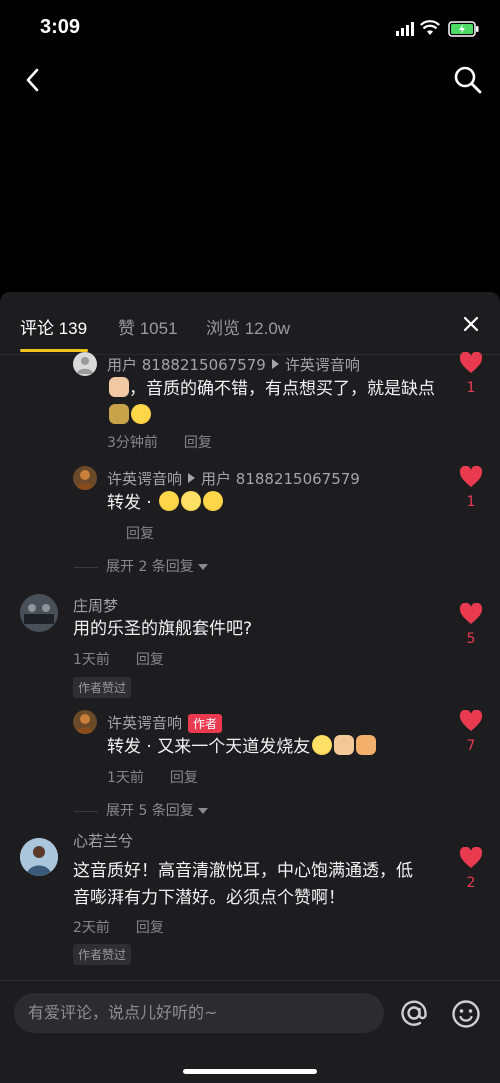 This screenshot has height=1083, width=500. I want to click on tab-views: 浏览 12.0w, so click(248, 326).